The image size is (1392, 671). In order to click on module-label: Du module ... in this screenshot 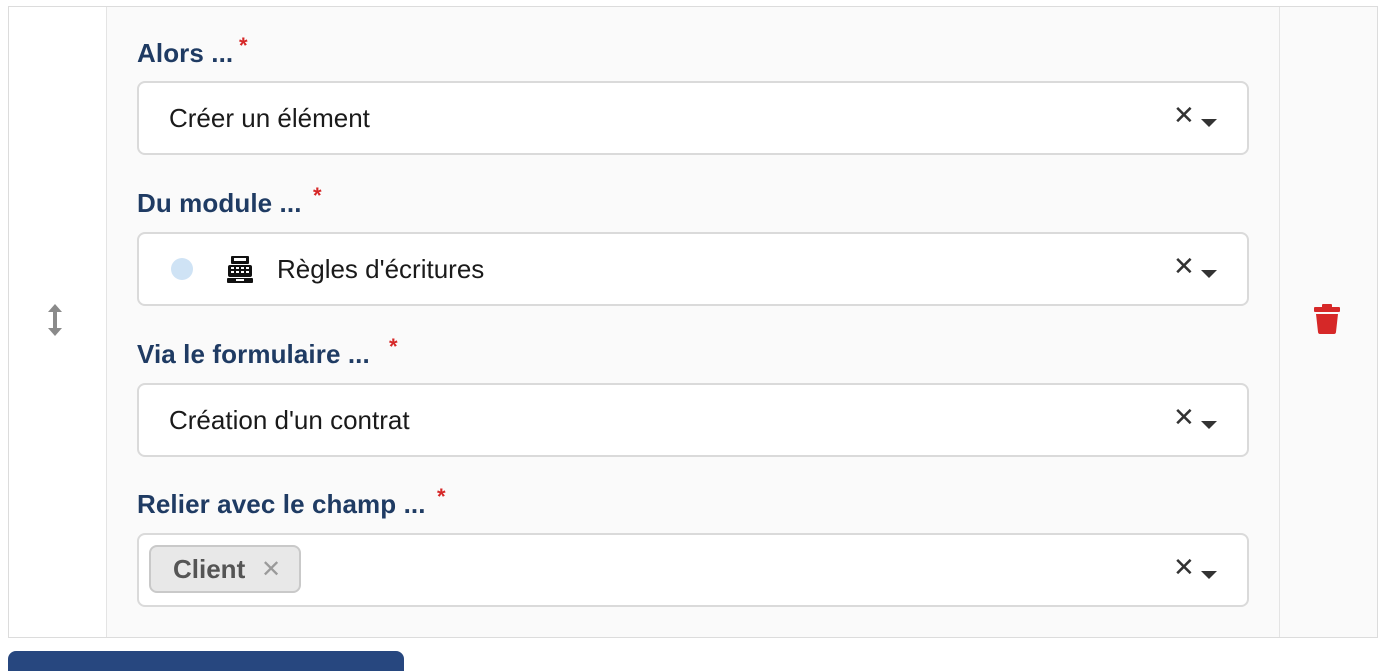, I will do `click(219, 203)`.